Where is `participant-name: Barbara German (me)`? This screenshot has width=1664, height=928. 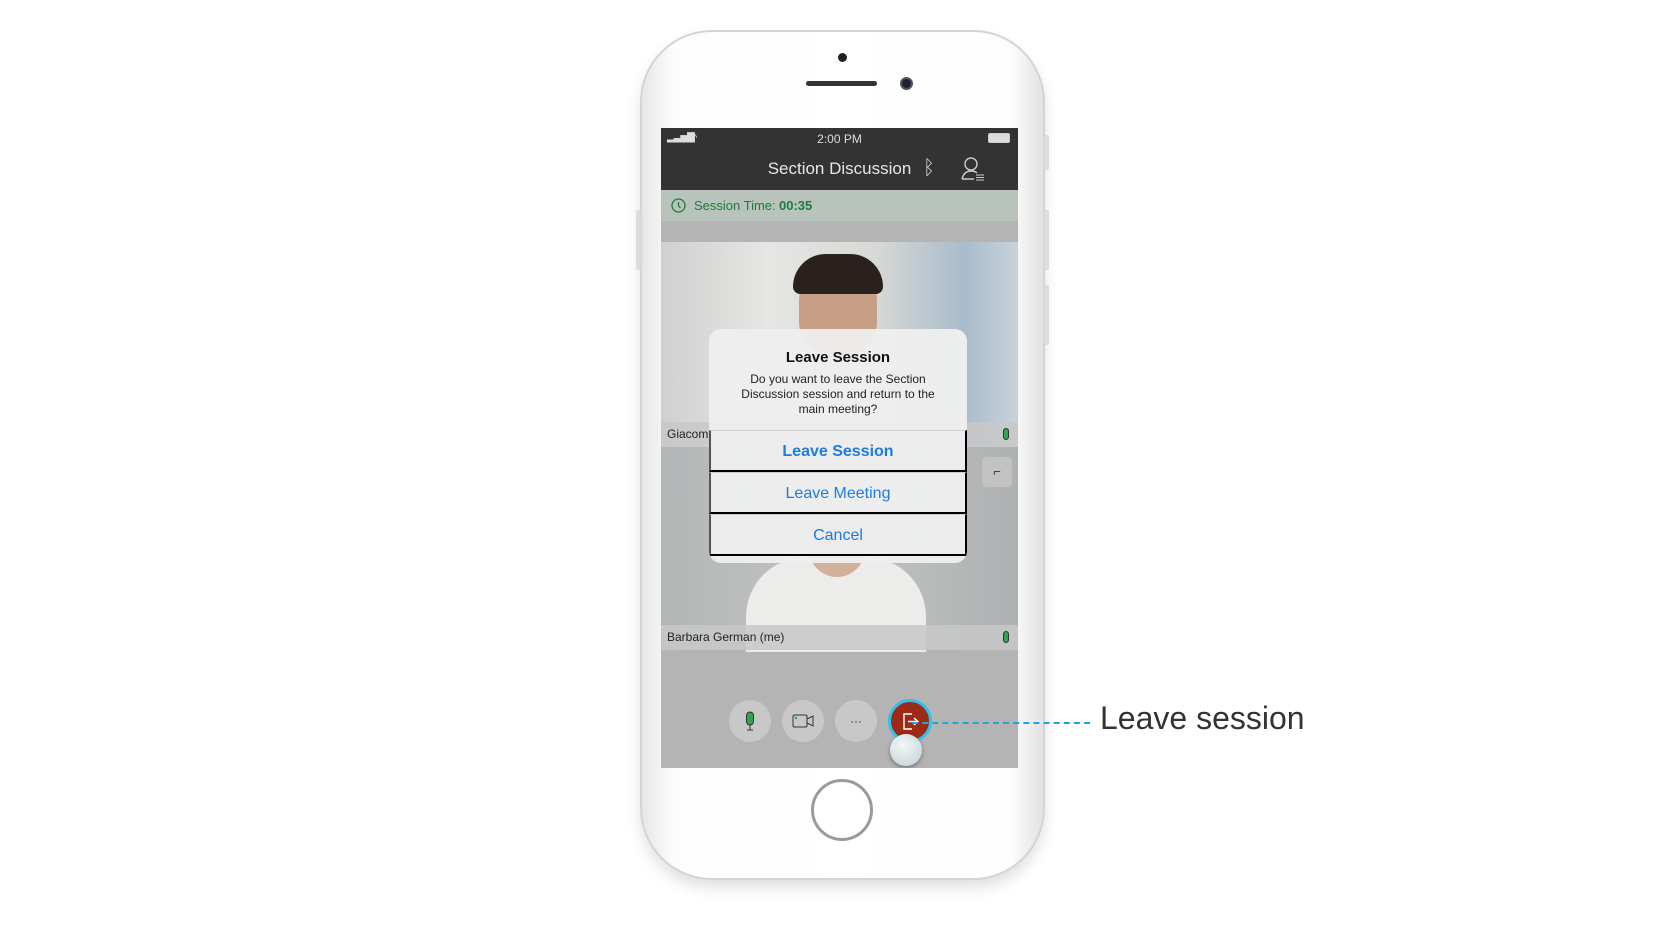
participant-name: Barbara German (me) is located at coordinates (726, 637).